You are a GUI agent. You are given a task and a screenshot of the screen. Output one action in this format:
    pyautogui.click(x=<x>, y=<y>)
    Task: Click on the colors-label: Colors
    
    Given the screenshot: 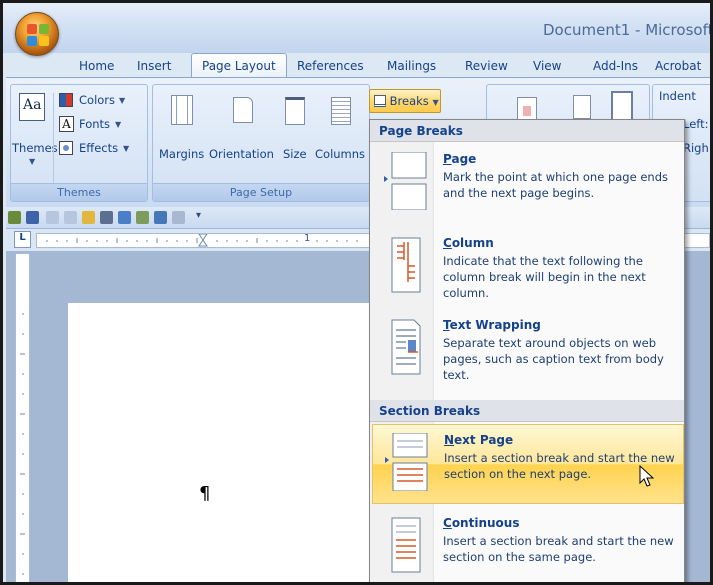 What is the action you would take?
    pyautogui.click(x=97, y=100)
    